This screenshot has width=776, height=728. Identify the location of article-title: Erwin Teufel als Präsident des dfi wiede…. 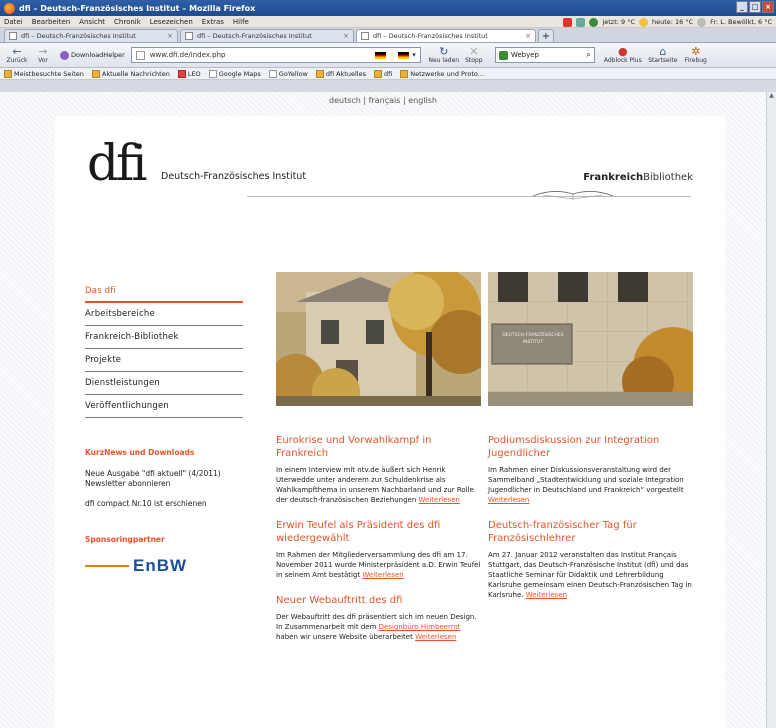
(378, 532).